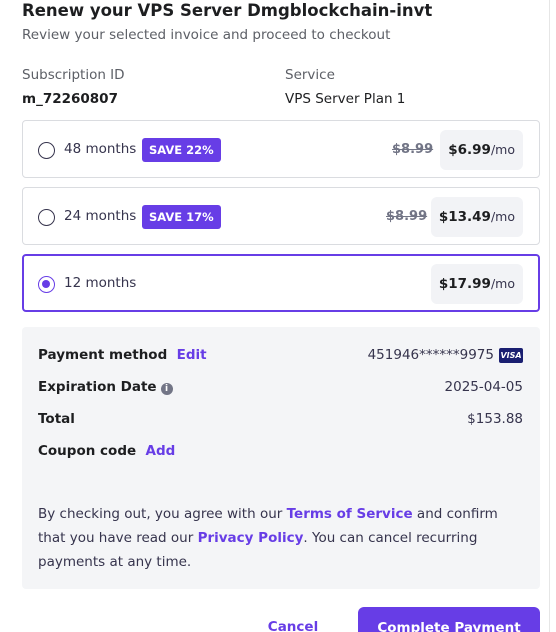  What do you see at coordinates (469, 150) in the screenshot?
I see `price-value: $6.99` at bounding box center [469, 150].